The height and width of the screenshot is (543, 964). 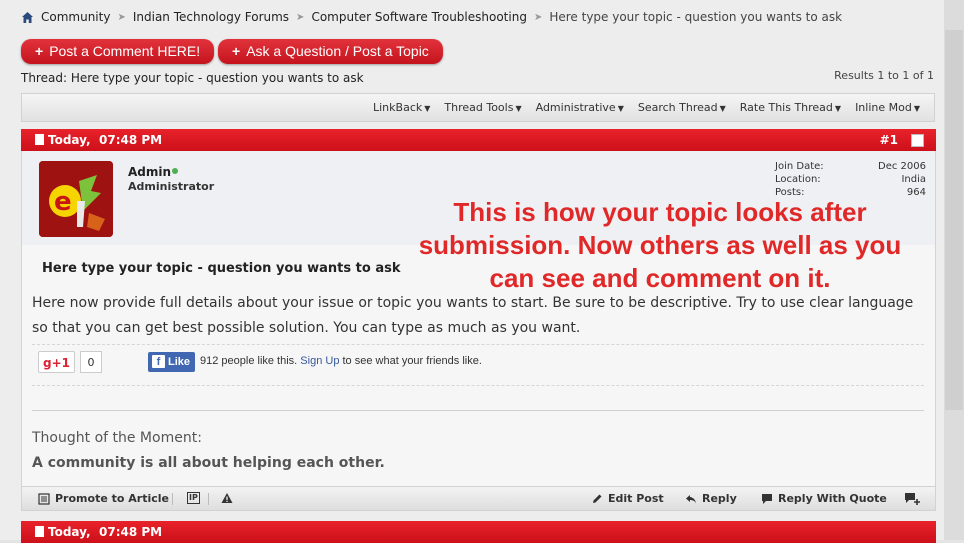 I want to click on toolbar-administrative: Administrative ▼, so click(x=580, y=107).